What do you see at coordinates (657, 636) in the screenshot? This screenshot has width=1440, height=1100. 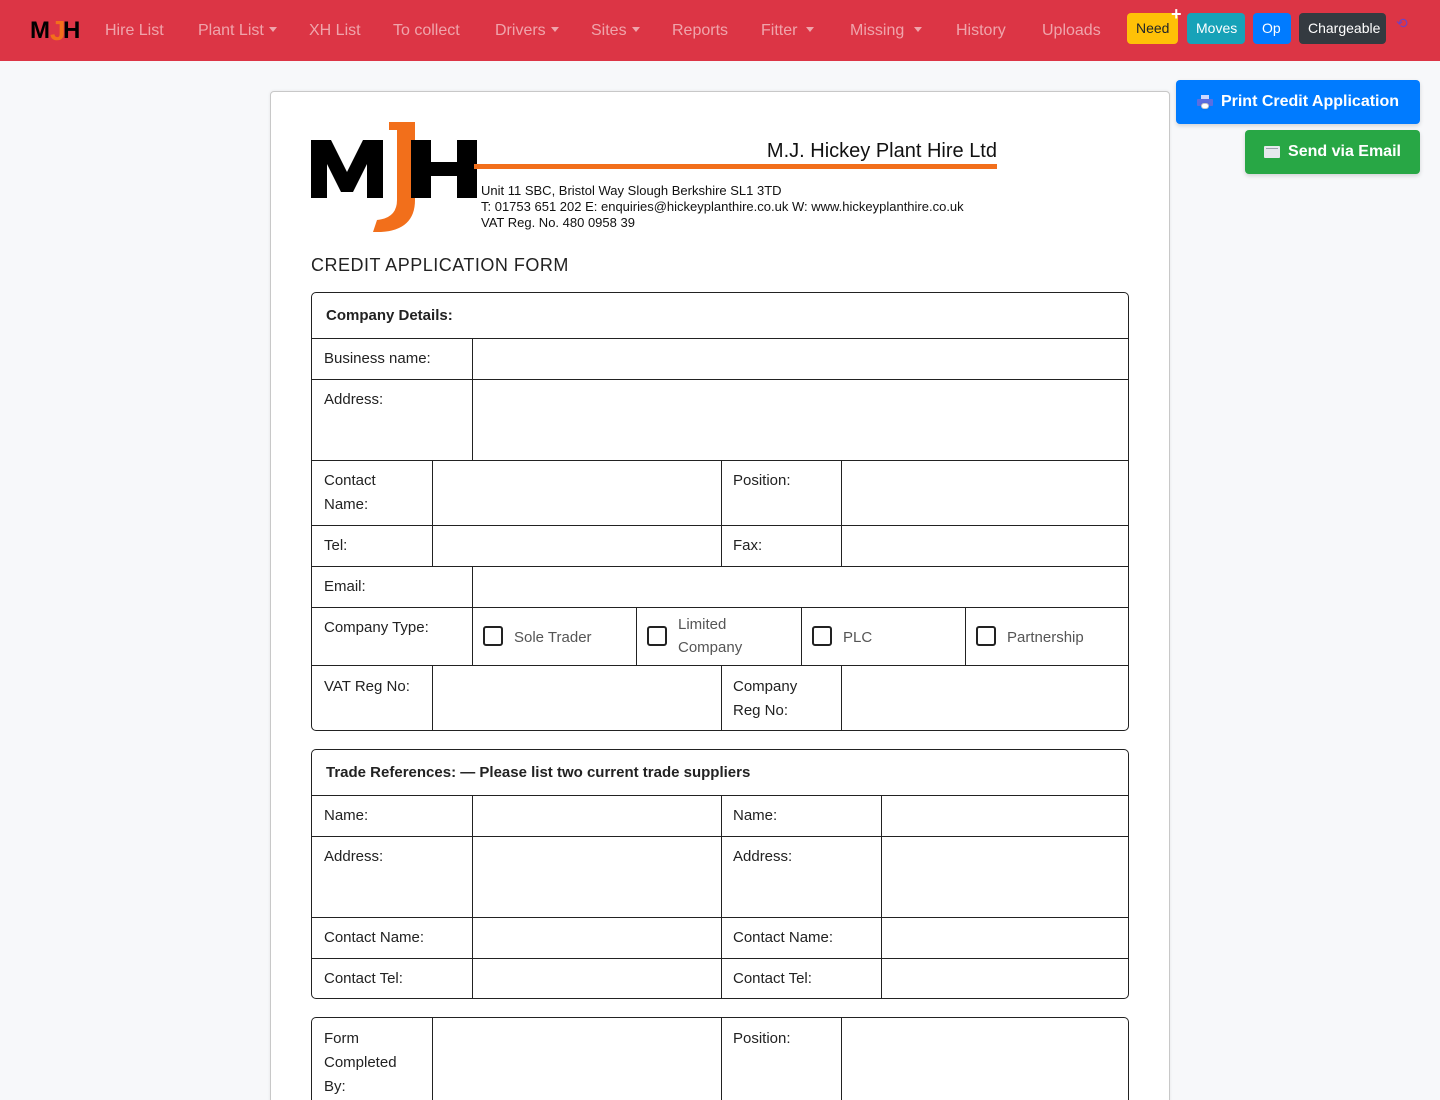 I see `limited-company-checkbox` at bounding box center [657, 636].